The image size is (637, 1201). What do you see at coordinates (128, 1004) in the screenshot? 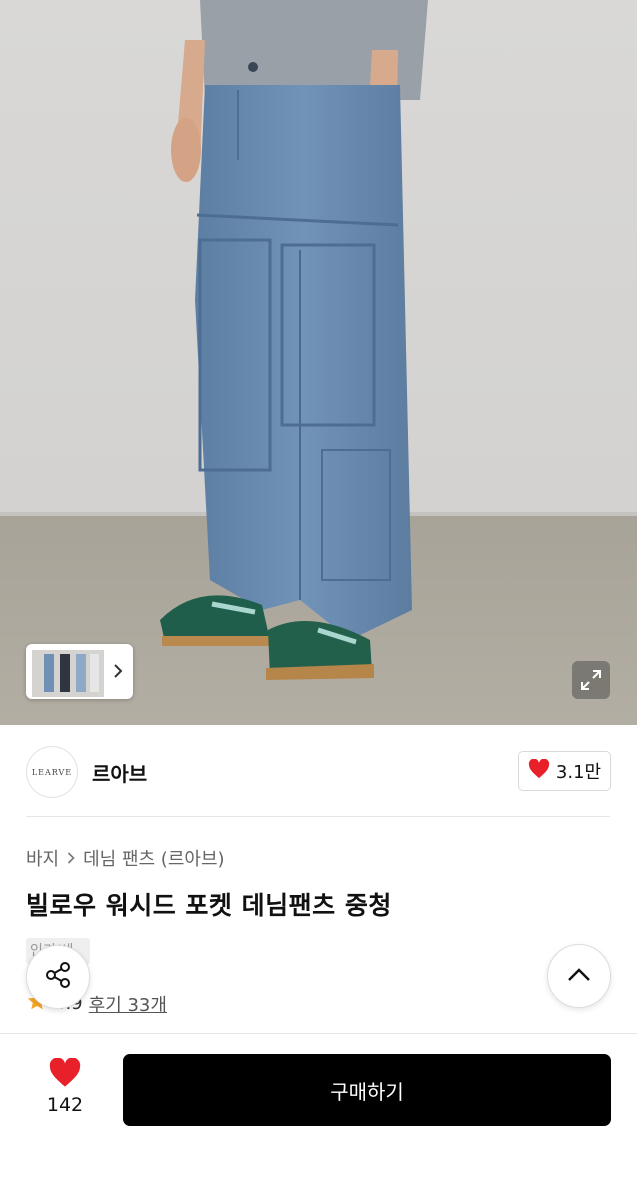
I see `review-count-link: 후기 33개` at bounding box center [128, 1004].